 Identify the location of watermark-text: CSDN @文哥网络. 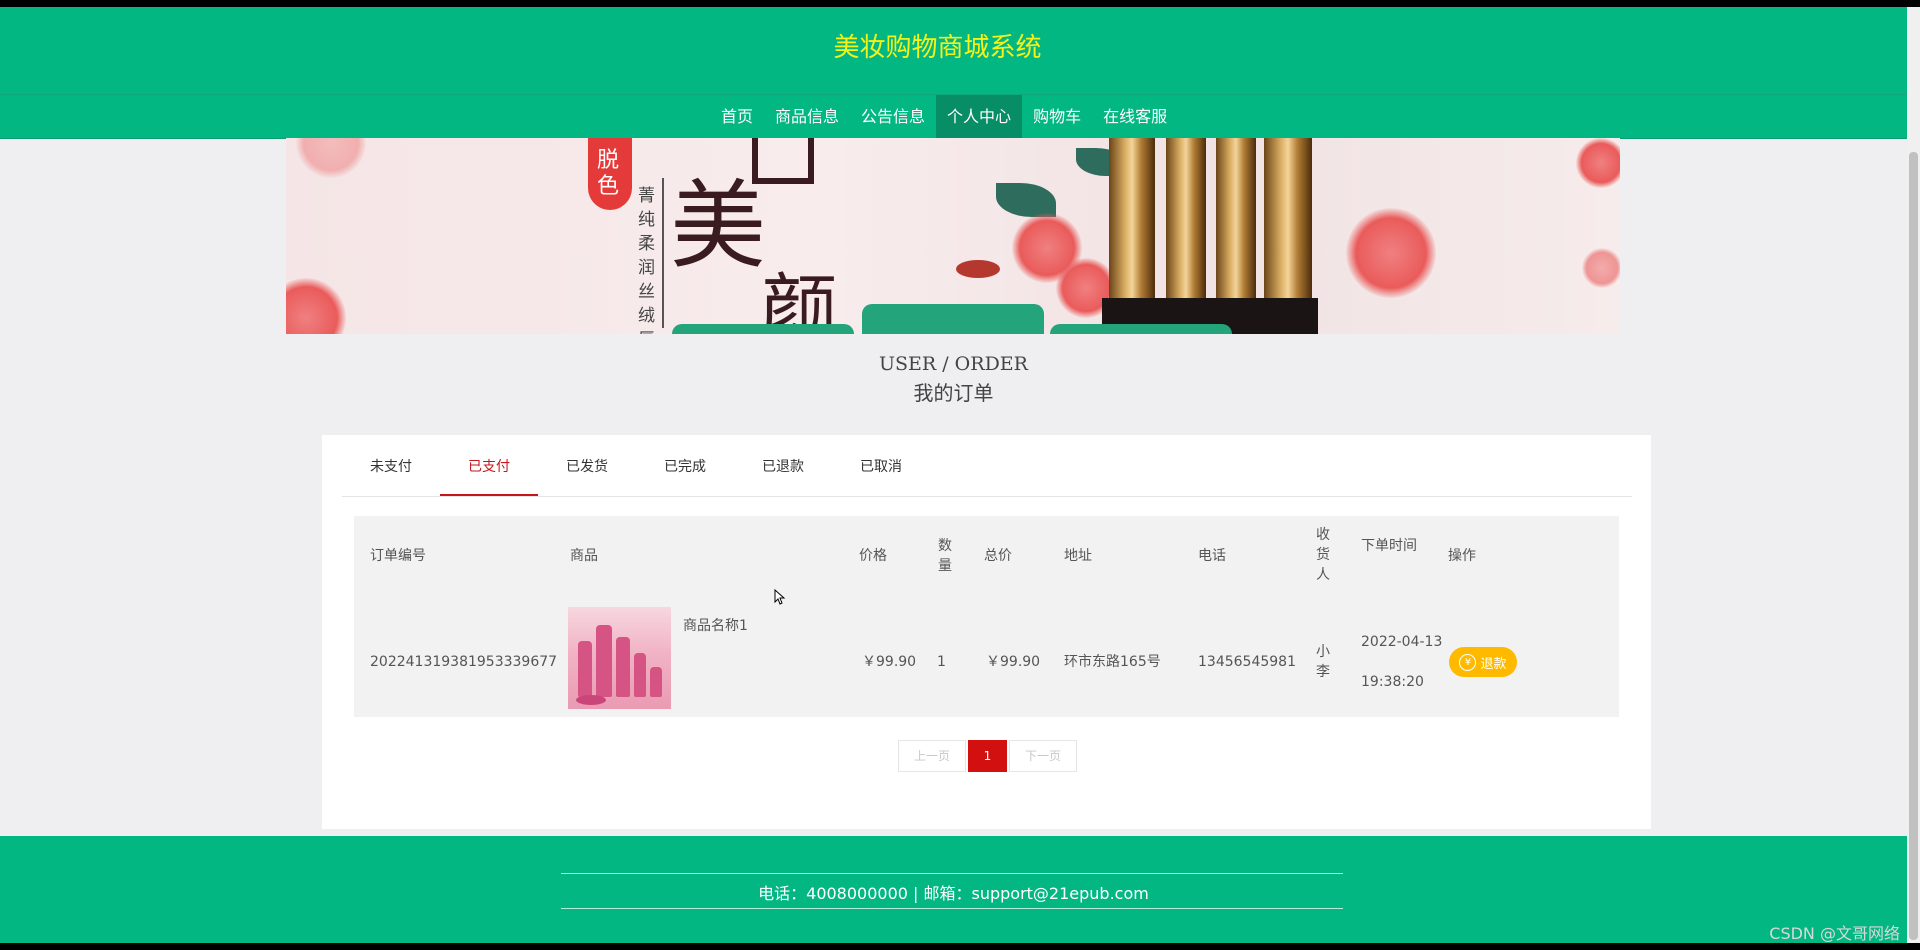
(1834, 933).